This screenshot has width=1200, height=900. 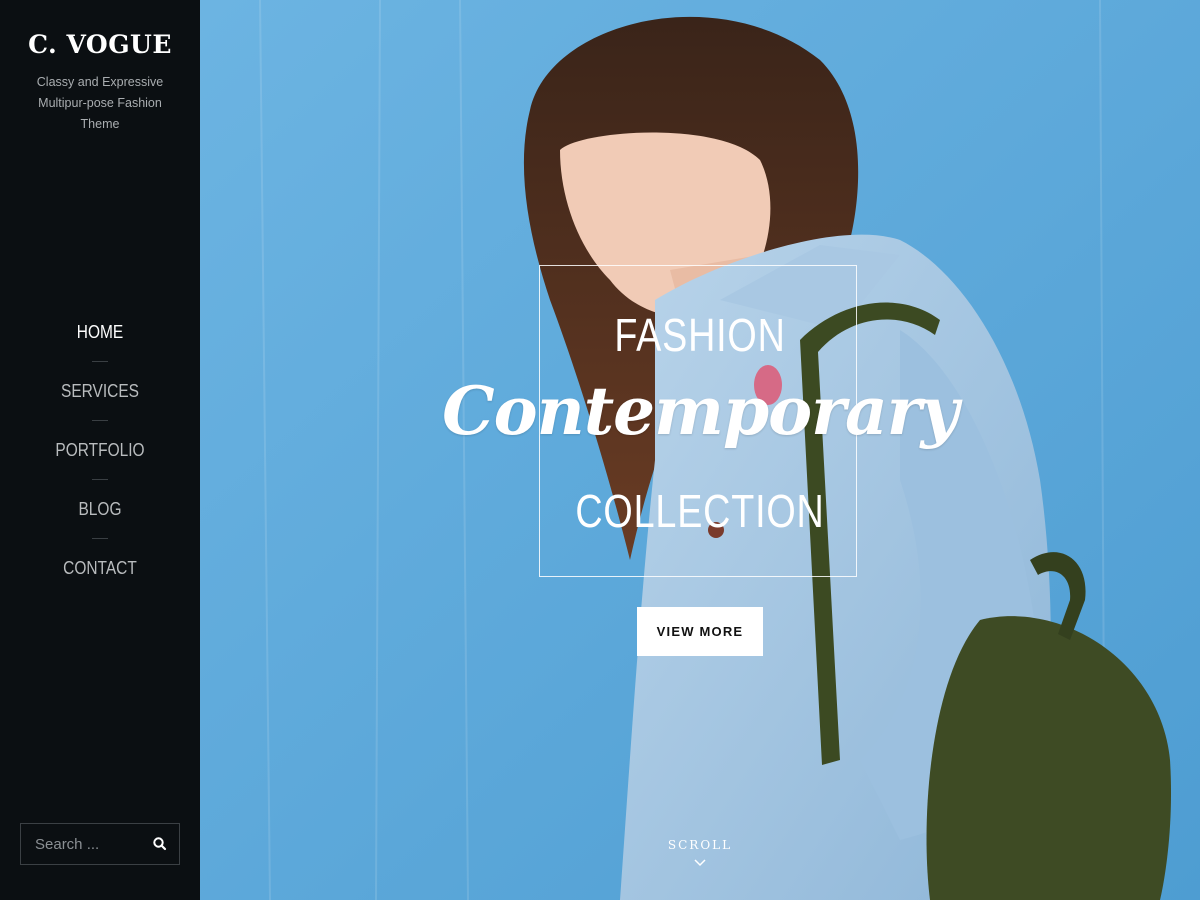 I want to click on nav-link-contact: CONTACT, so click(x=100, y=568).